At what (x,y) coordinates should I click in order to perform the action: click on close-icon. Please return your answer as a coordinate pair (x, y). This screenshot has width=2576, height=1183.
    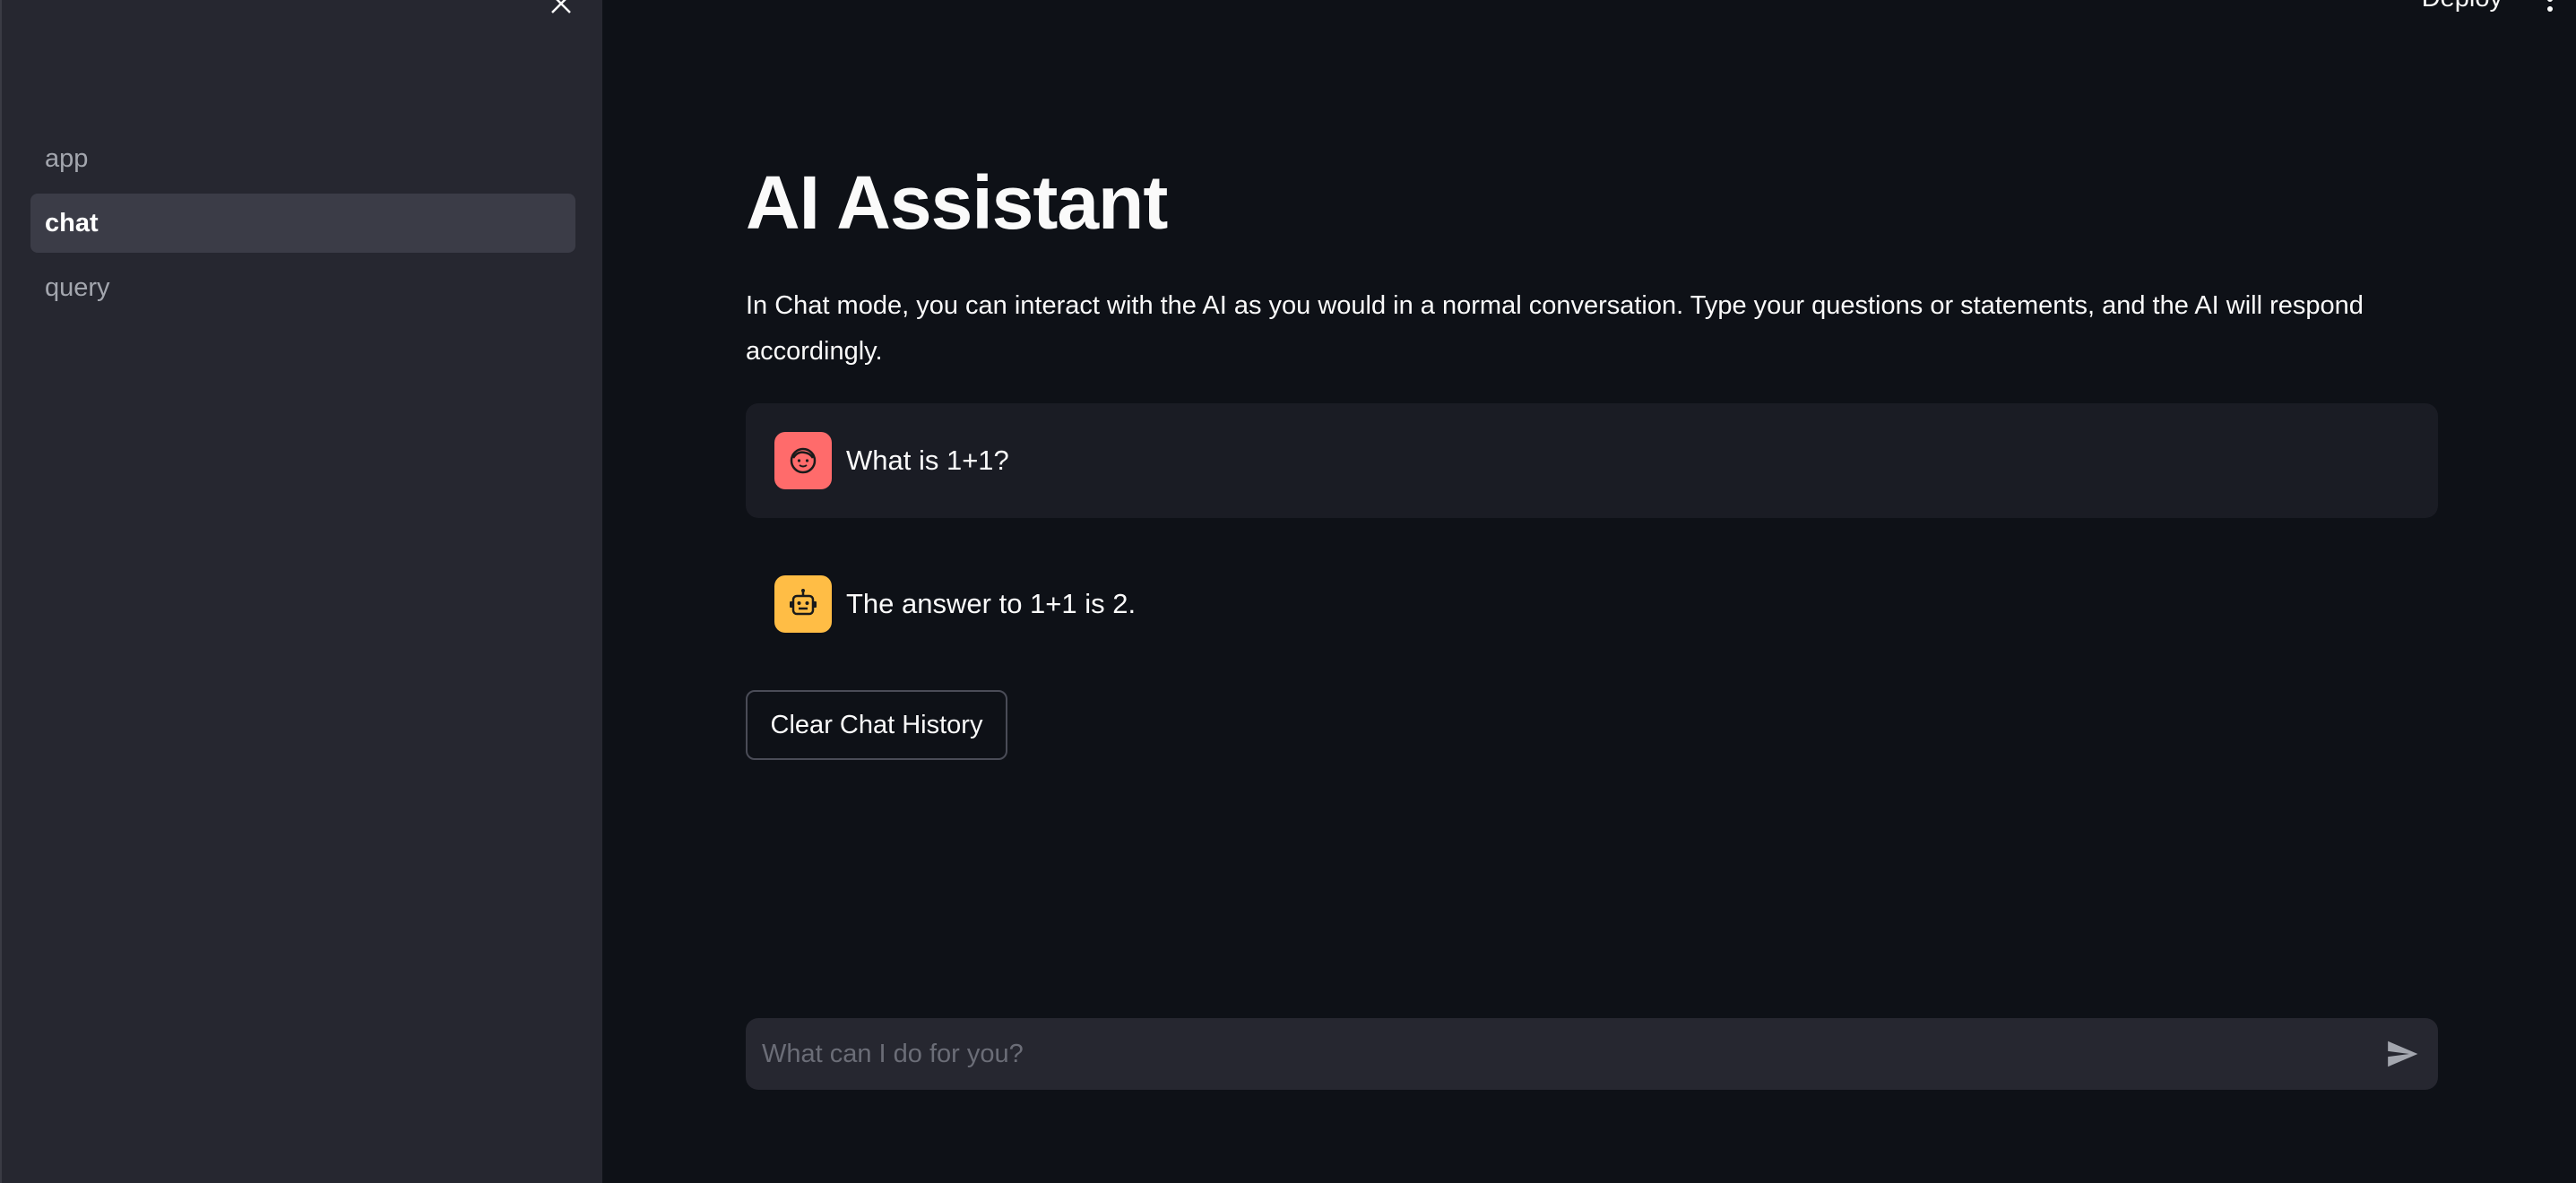
    Looking at the image, I should click on (561, 10).